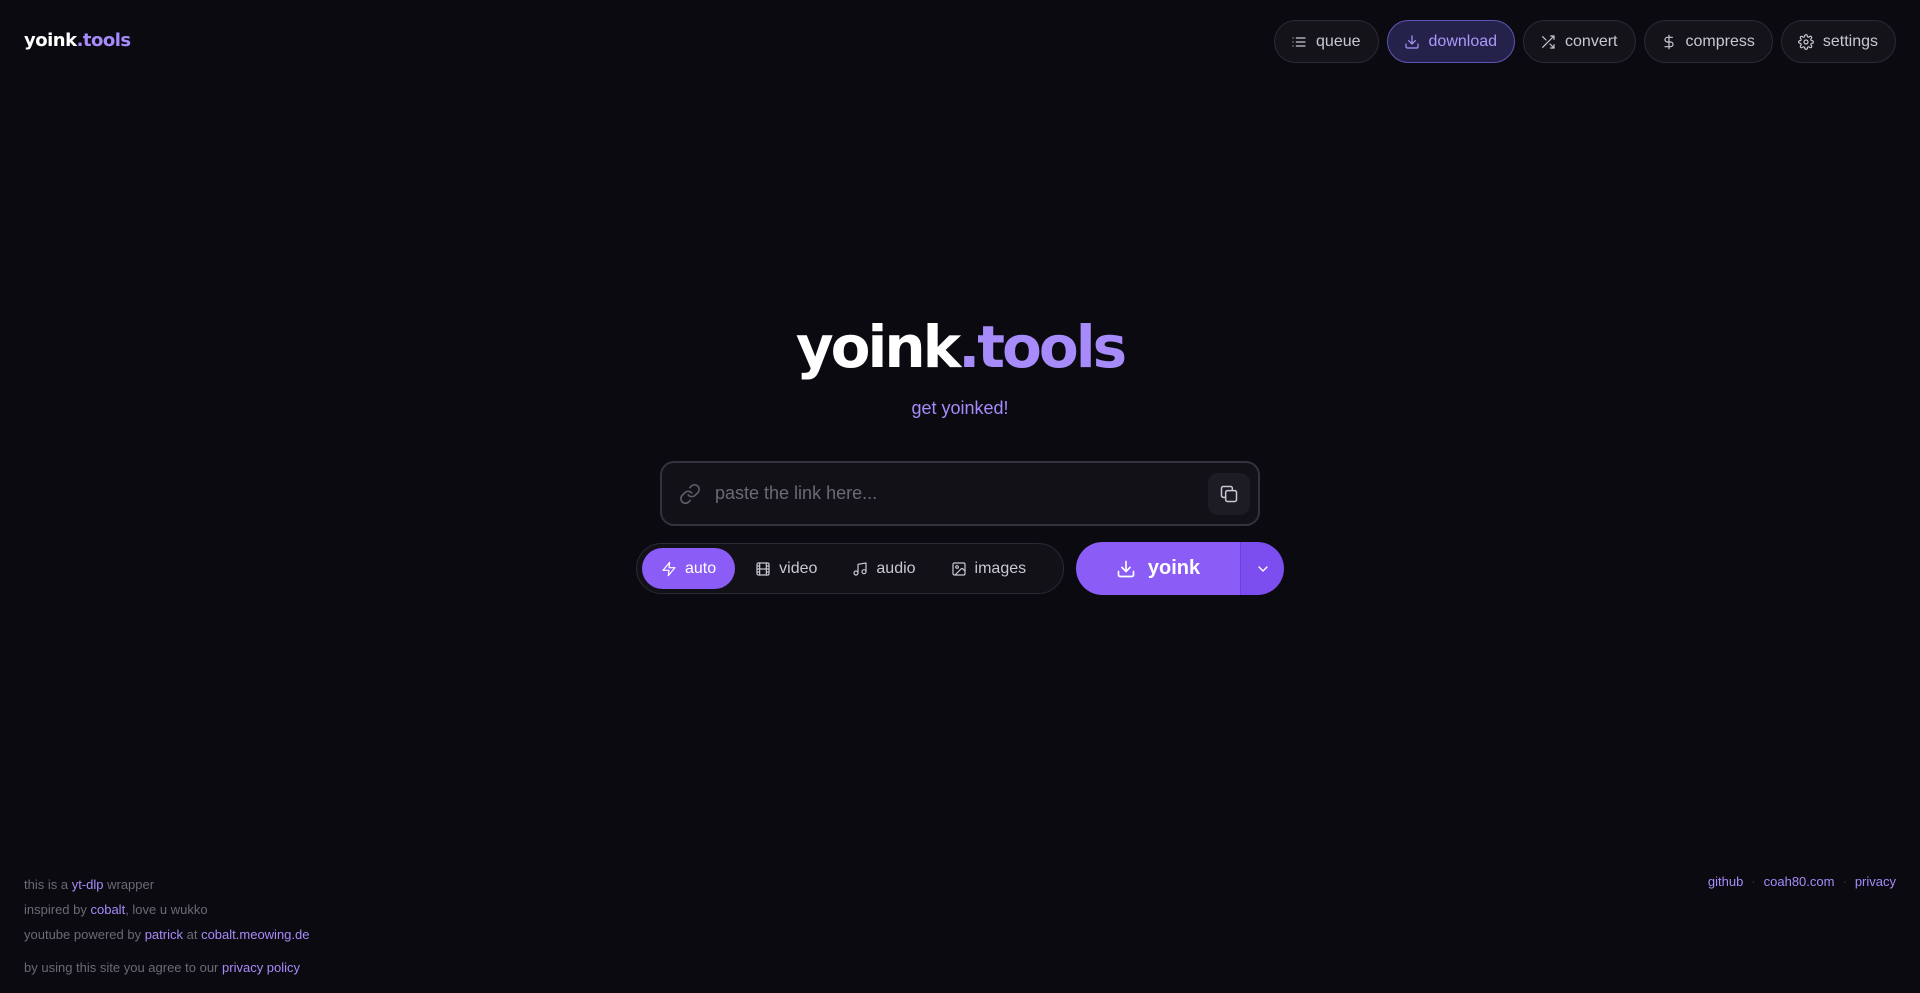 Image resolution: width=1920 pixels, height=993 pixels. Describe the element at coordinates (860, 568) in the screenshot. I see `music-icon` at that location.